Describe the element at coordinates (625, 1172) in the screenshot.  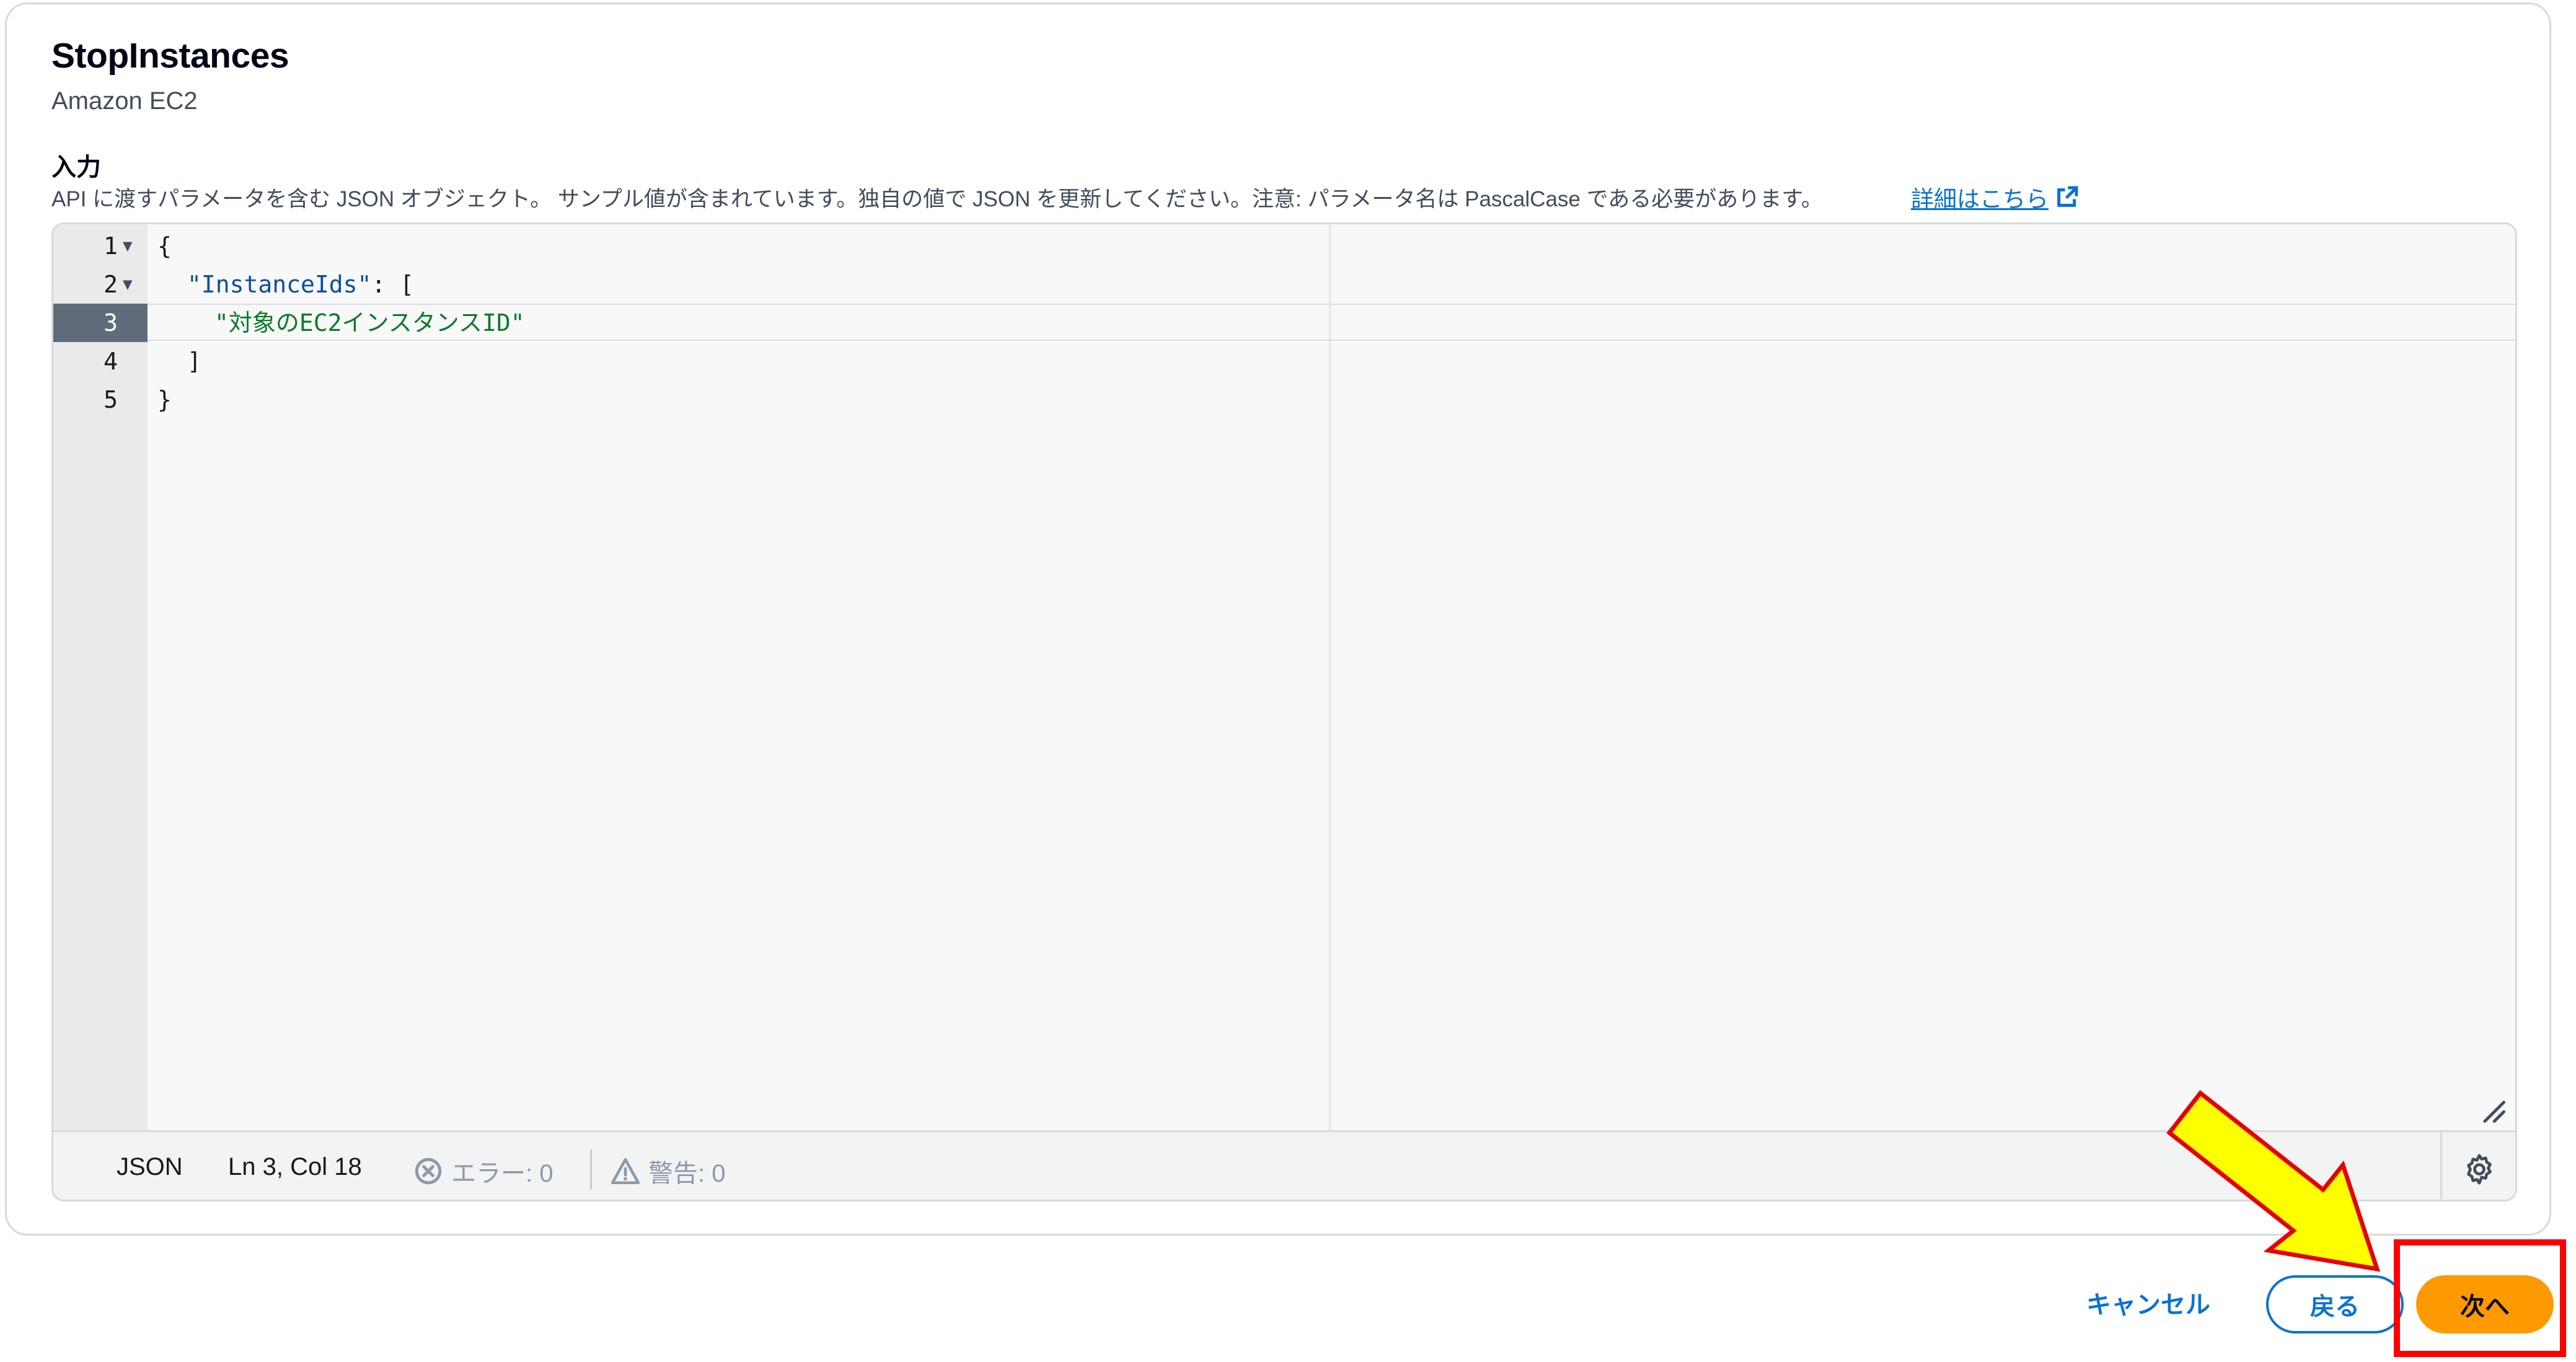
I see `warning-icon` at that location.